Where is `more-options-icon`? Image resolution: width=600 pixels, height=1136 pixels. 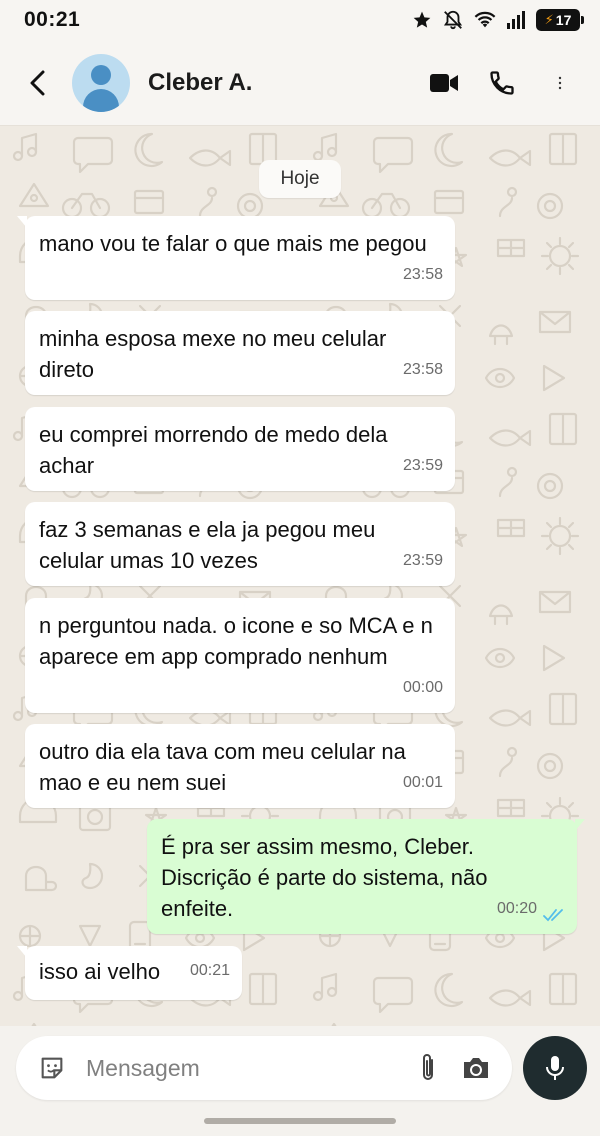 more-options-icon is located at coordinates (560, 82).